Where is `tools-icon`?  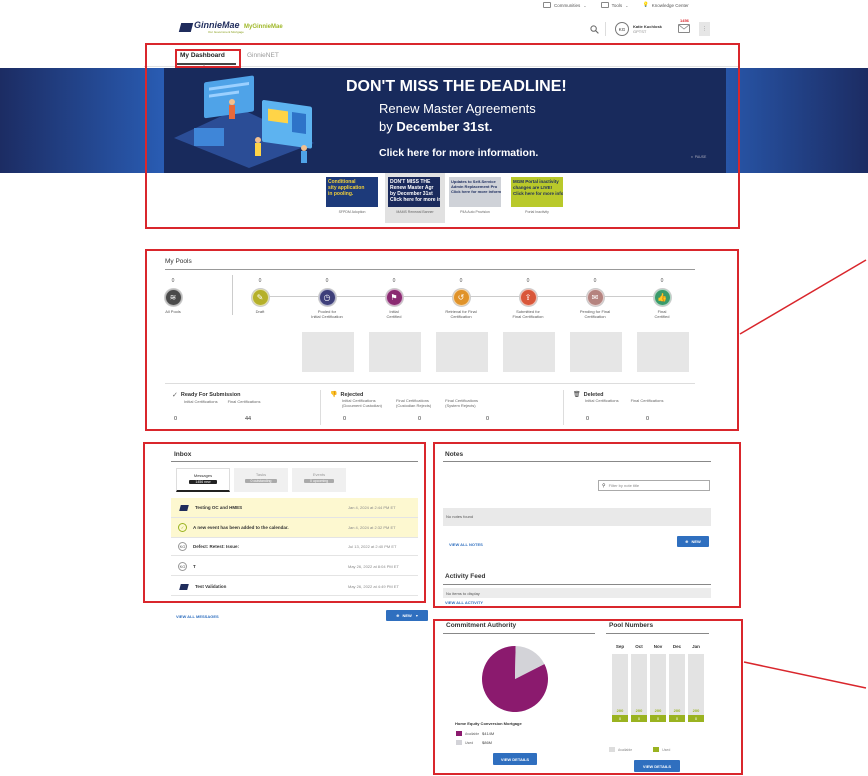 tools-icon is located at coordinates (604, 5).